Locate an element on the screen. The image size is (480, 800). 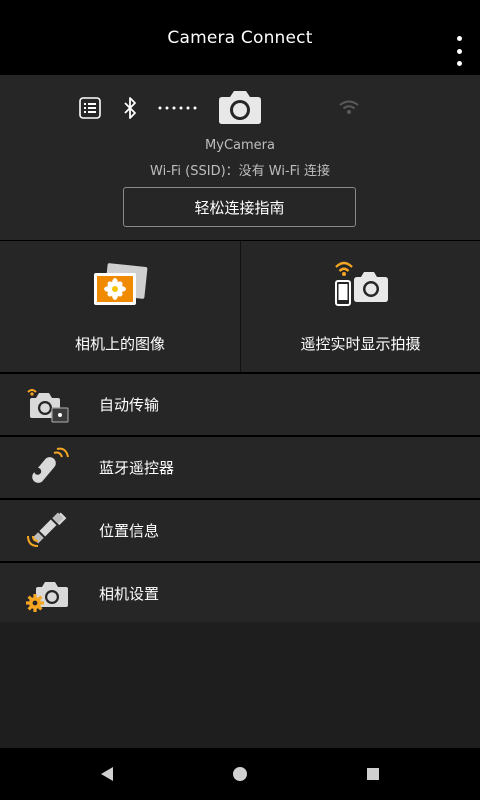
more-options-button is located at coordinates (459, 51).